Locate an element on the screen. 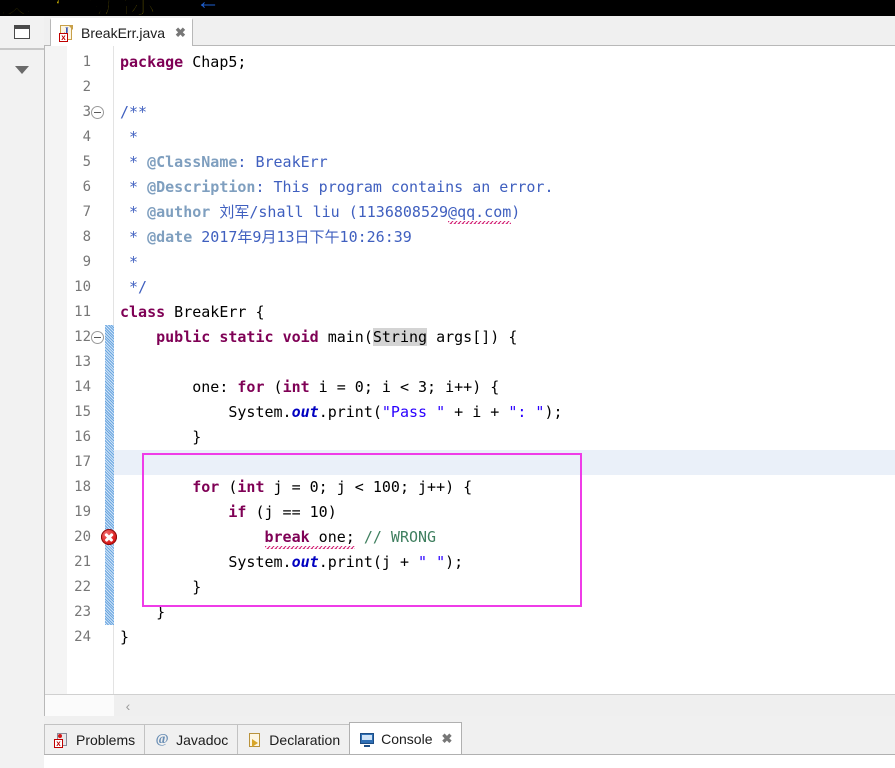 The width and height of the screenshot is (895, 768). bottom-tab-label: Declaration is located at coordinates (305, 739).